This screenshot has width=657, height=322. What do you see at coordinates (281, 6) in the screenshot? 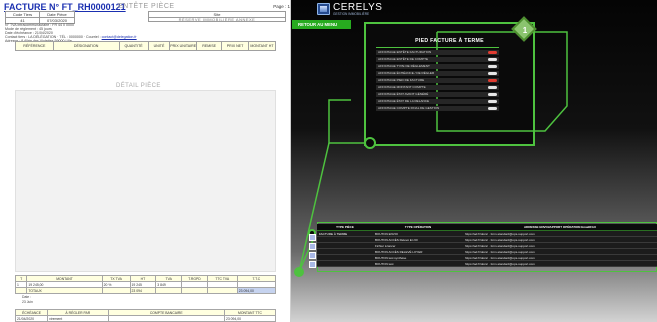
I see `page-indicator: Page : 1` at bounding box center [281, 6].